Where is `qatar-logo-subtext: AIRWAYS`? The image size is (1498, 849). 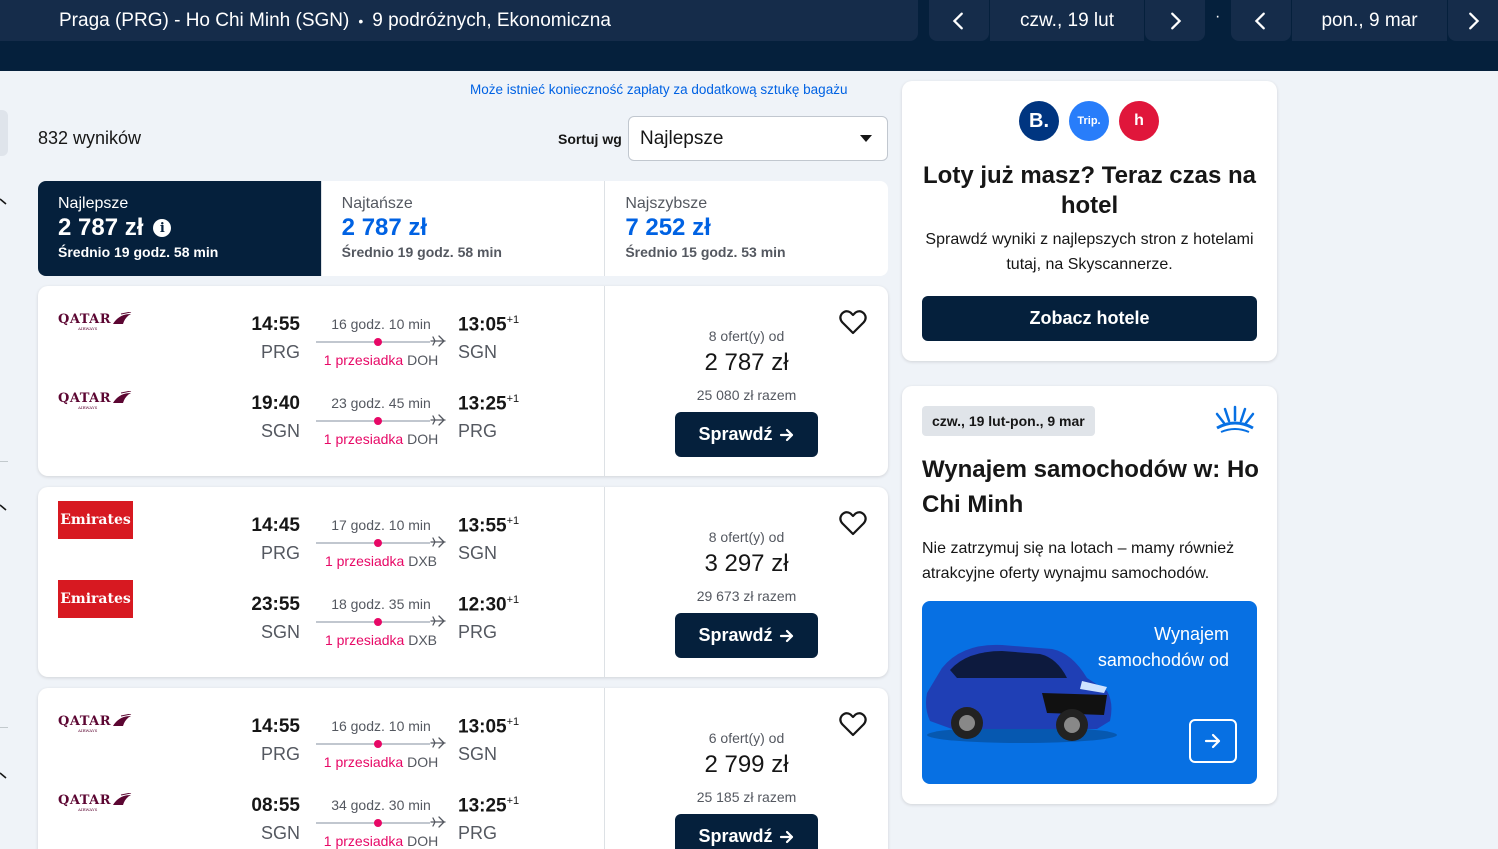
qatar-logo-subtext: AIRWAYS is located at coordinates (88, 809).